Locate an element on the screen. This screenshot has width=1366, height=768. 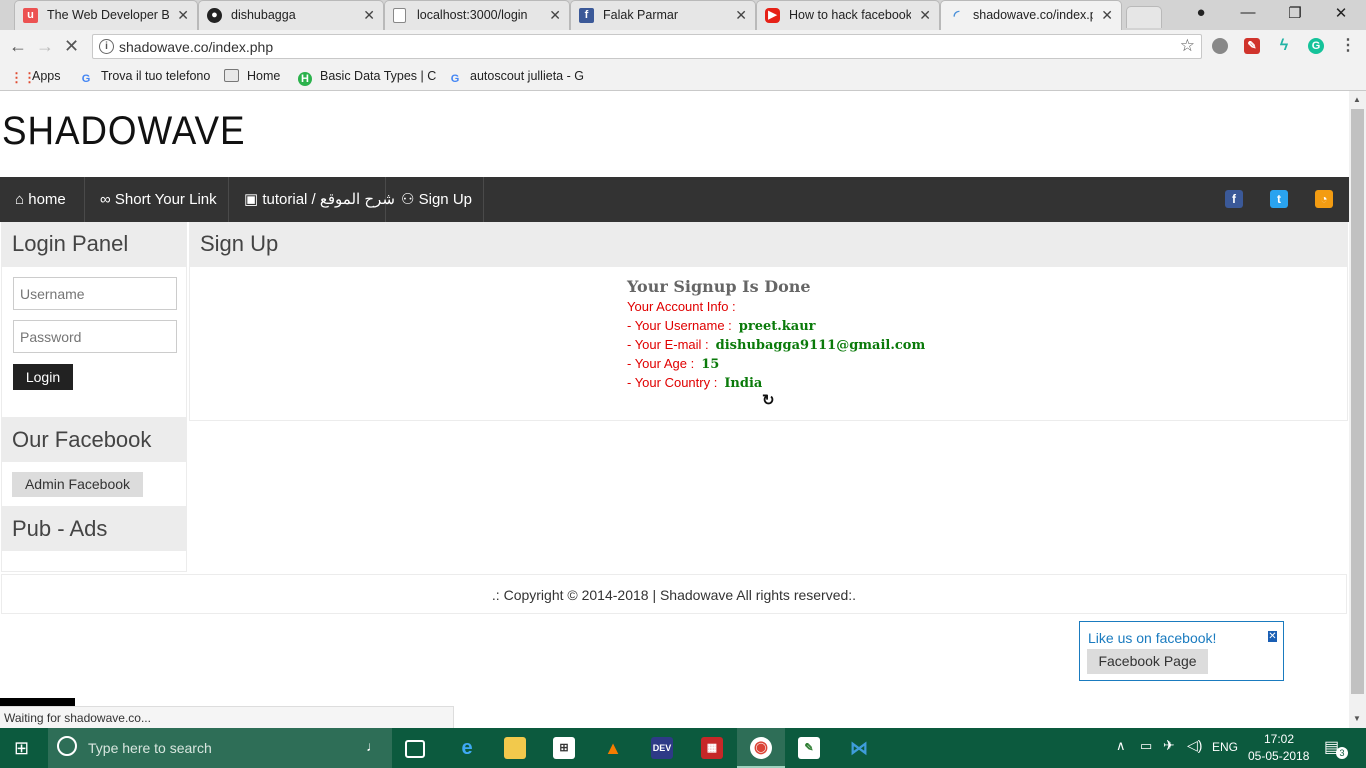
notification-count: 3 is located at coordinates (1342, 753).